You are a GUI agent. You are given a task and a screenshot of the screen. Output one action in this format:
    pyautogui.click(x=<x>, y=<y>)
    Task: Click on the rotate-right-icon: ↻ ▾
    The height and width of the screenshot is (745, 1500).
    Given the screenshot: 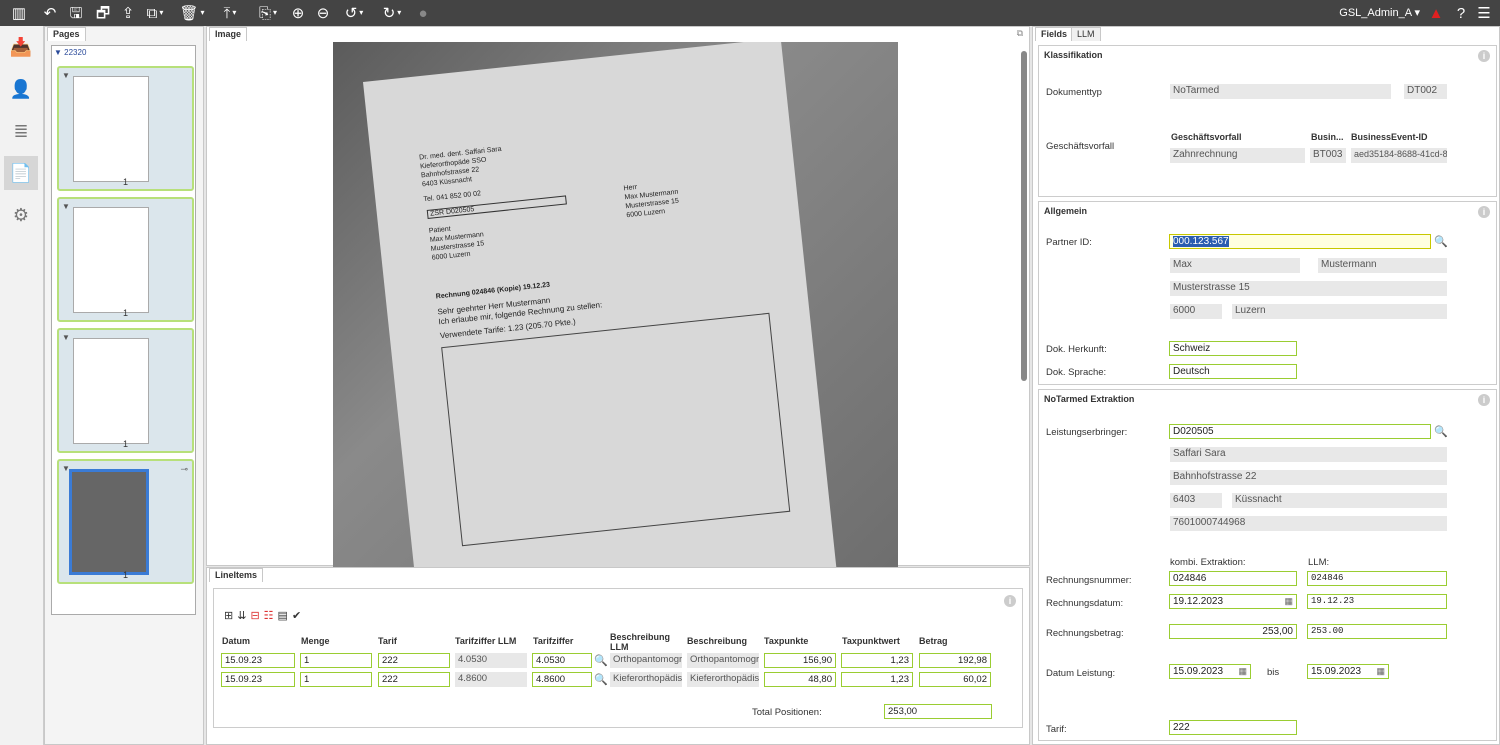 What is the action you would take?
    pyautogui.click(x=392, y=13)
    